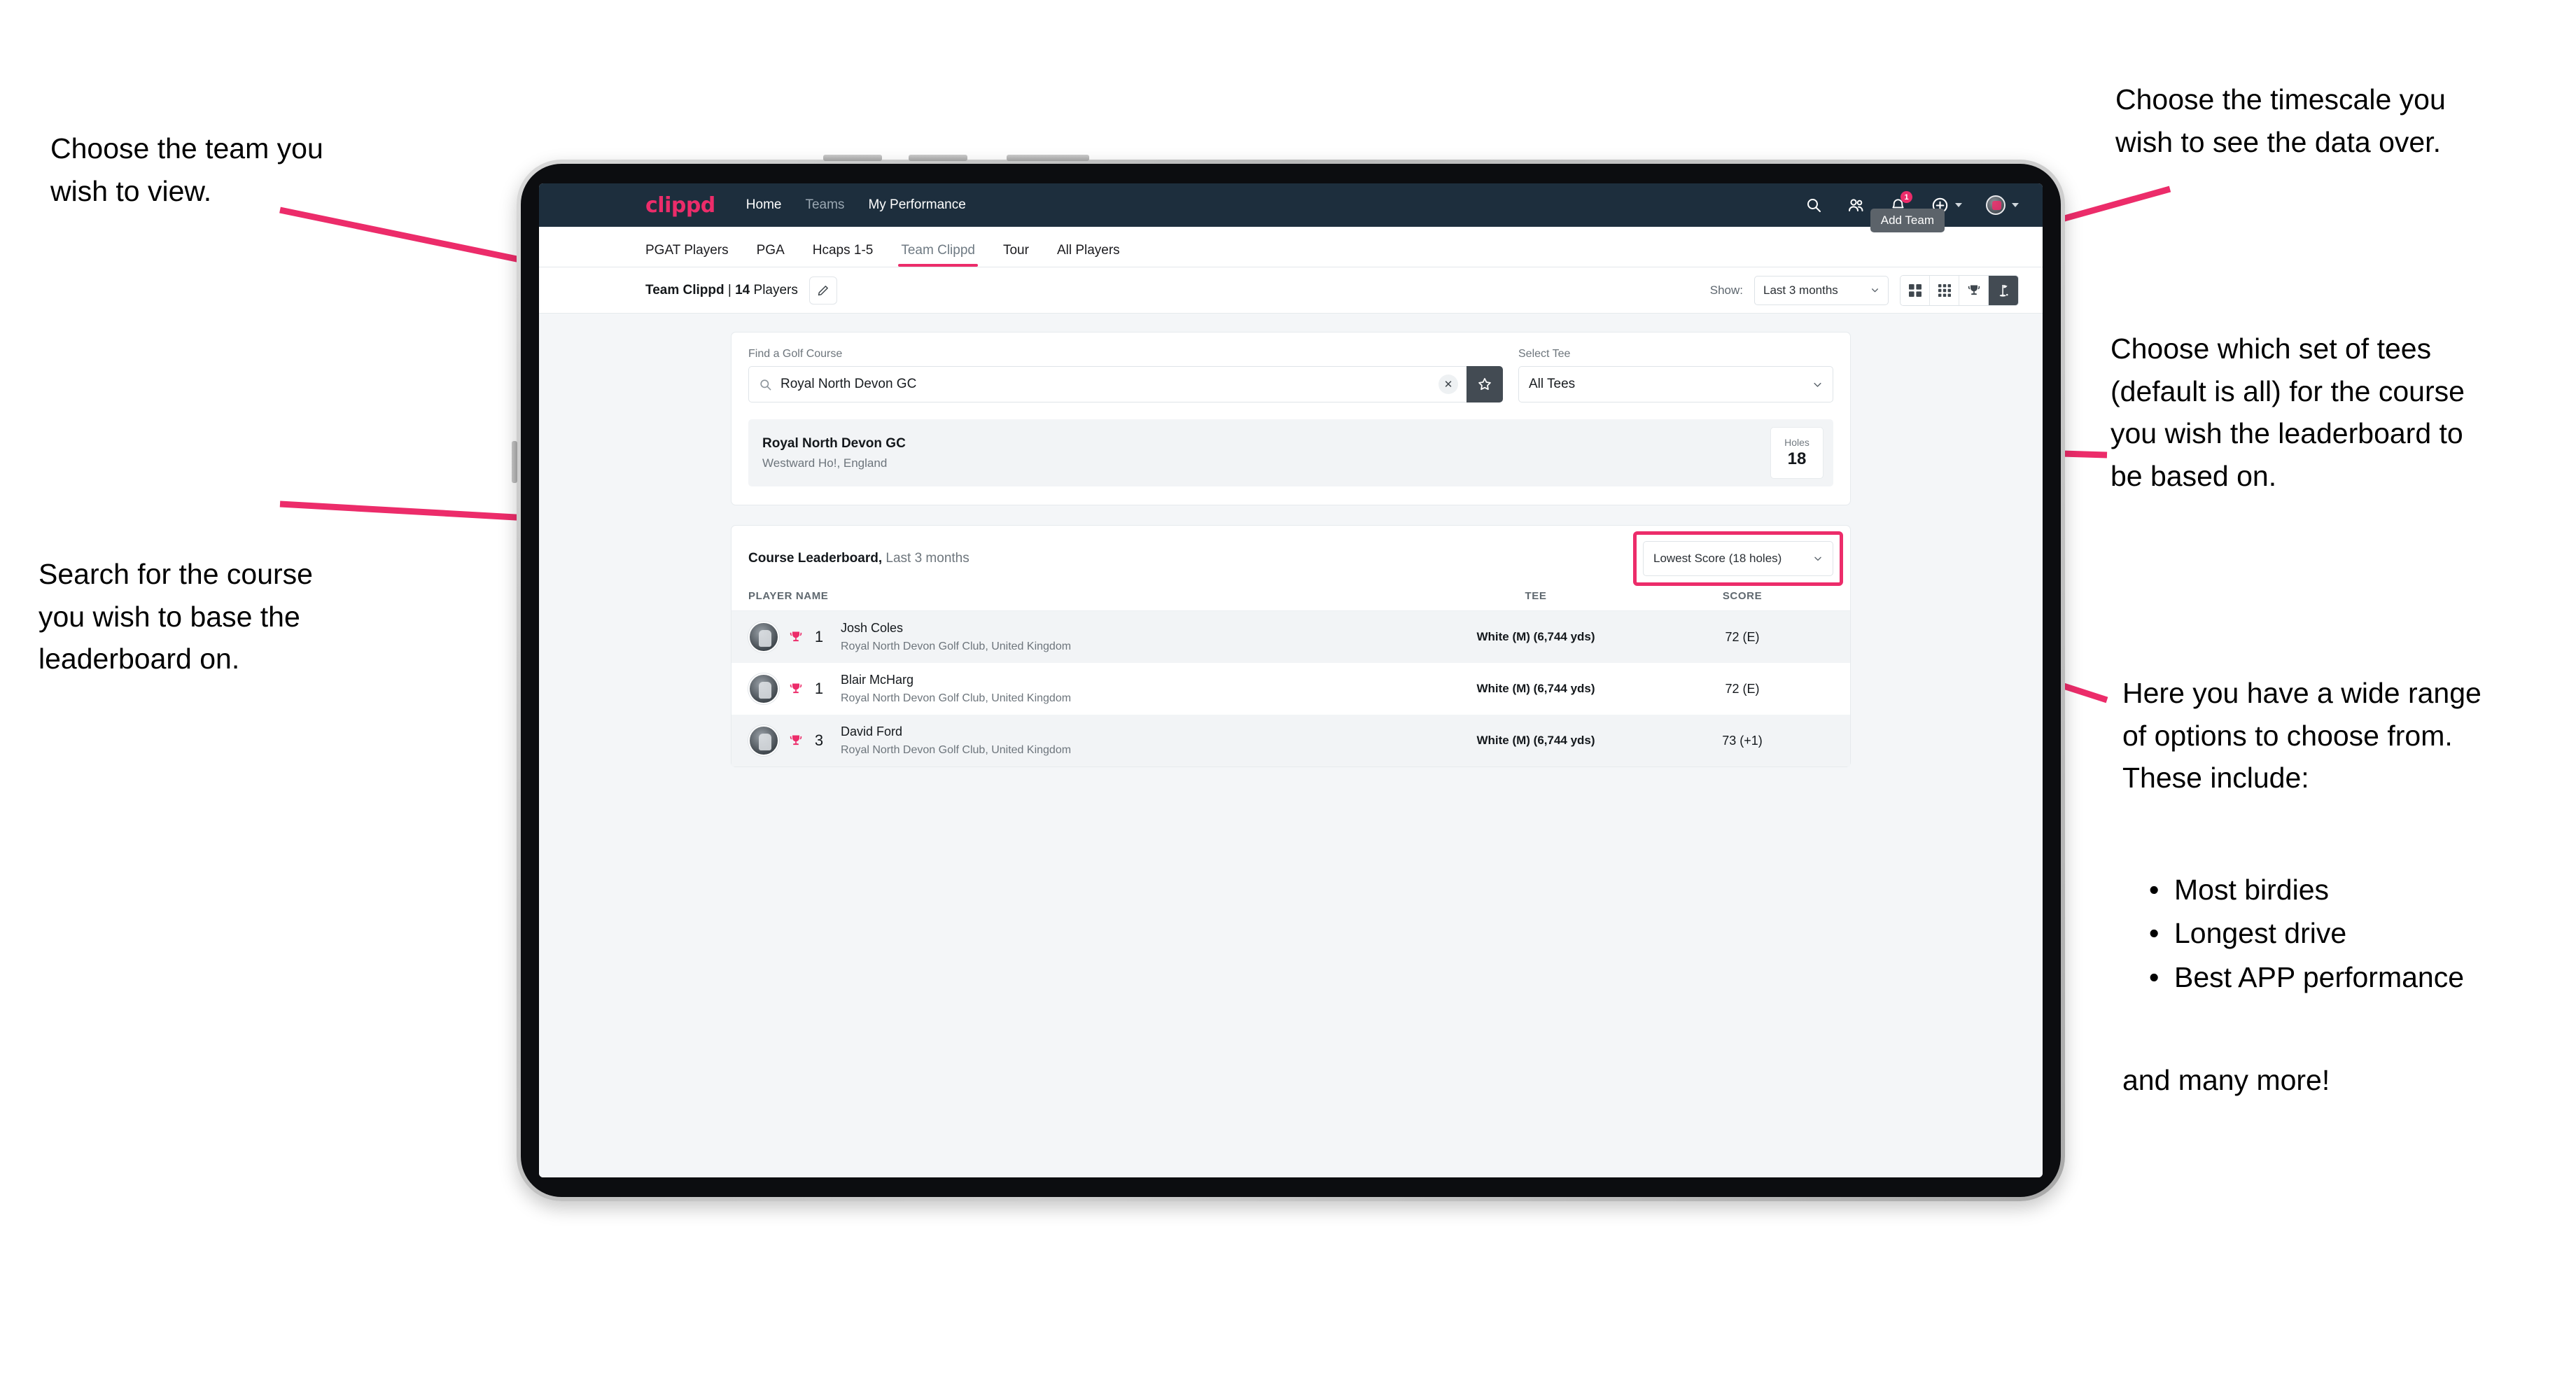 The width and height of the screenshot is (2576, 1386). Describe the element at coordinates (1907, 220) in the screenshot. I see `add-team-tooltip: Add Team` at that location.